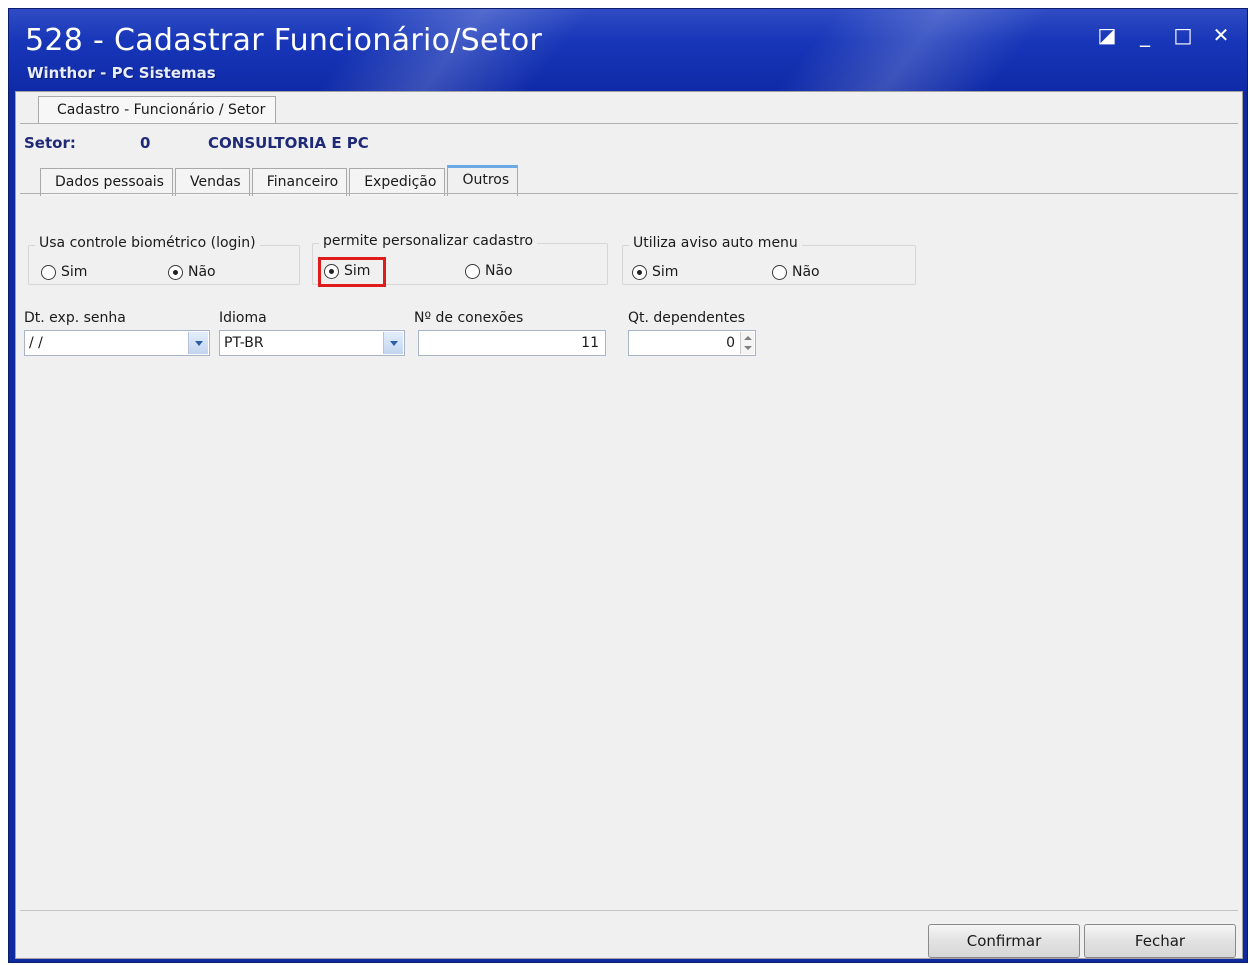 Image resolution: width=1250 pixels, height=965 pixels. Describe the element at coordinates (117, 343) in the screenshot. I see `dt-exp-senha-field: / /` at that location.